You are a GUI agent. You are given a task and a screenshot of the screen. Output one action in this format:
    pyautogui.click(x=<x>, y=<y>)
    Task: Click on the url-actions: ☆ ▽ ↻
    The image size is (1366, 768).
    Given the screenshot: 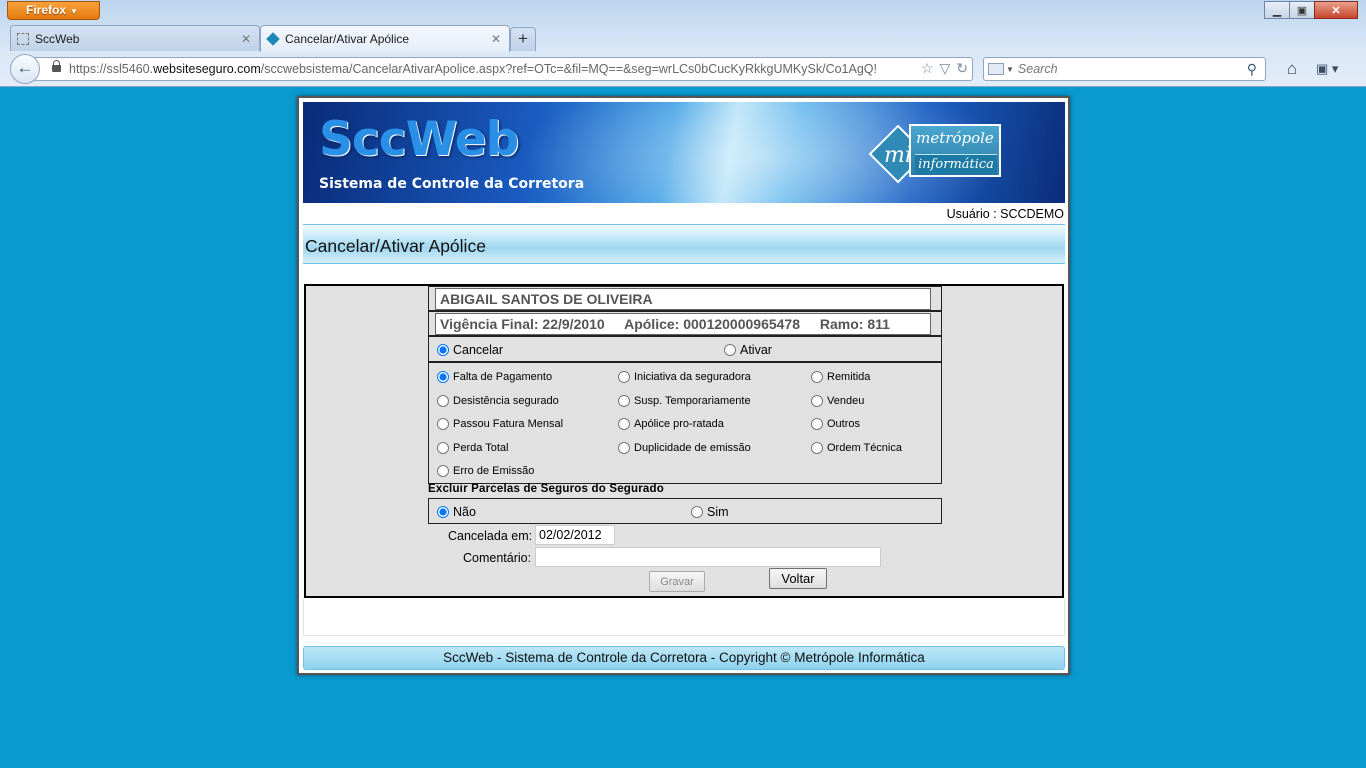 What is the action you would take?
    pyautogui.click(x=942, y=68)
    